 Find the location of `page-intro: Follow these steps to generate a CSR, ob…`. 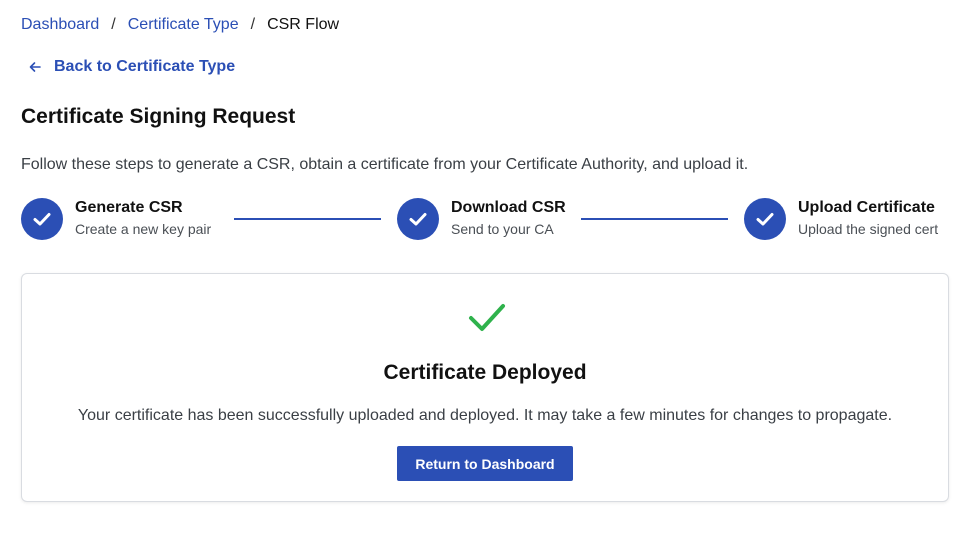

page-intro: Follow these steps to generate a CSR, ob… is located at coordinates (385, 164).